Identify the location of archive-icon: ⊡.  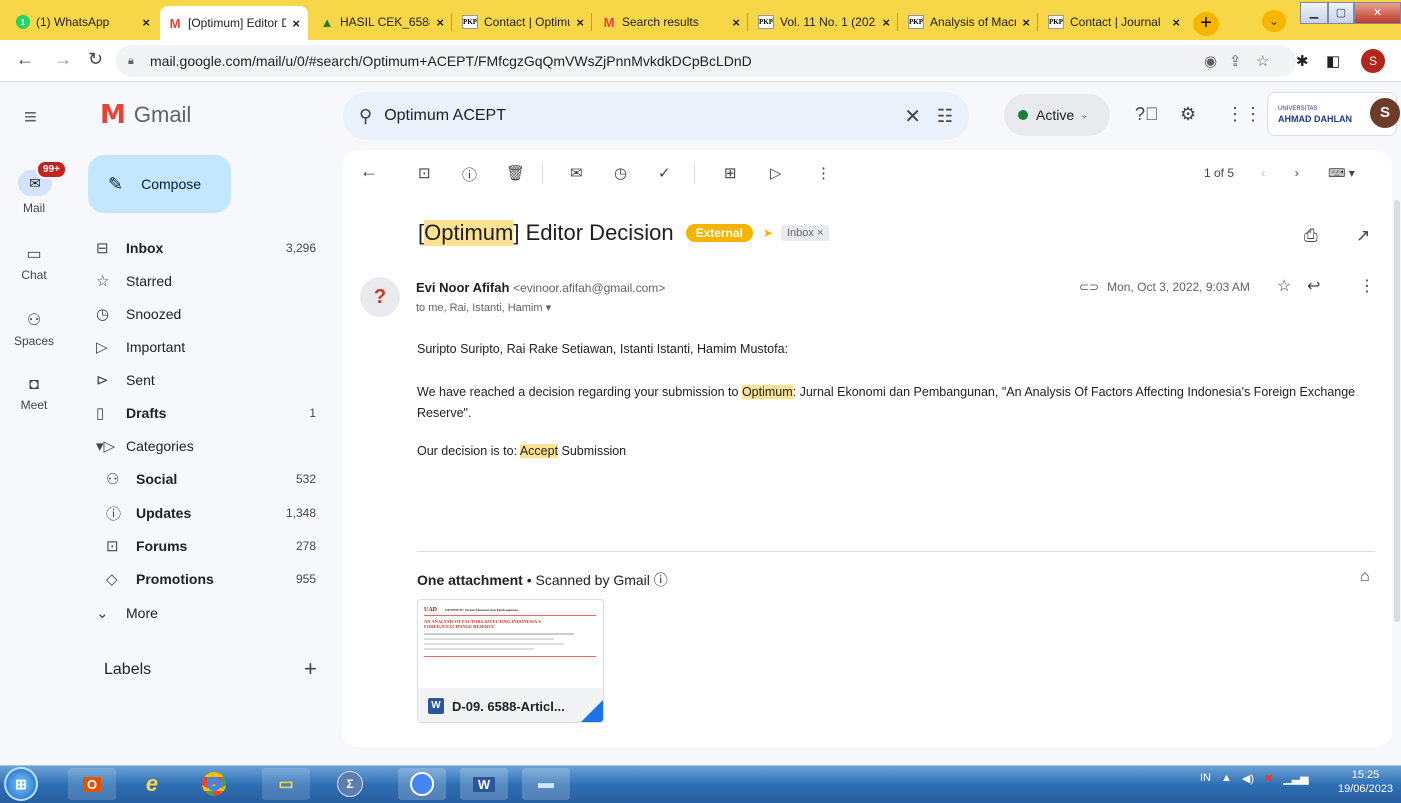
(424, 173).